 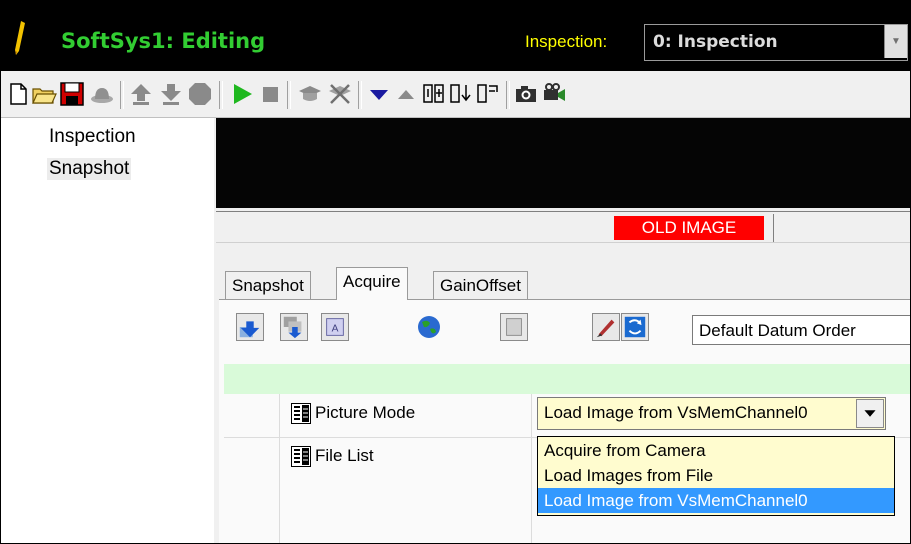 I want to click on refresh-icon, so click(x=635, y=327).